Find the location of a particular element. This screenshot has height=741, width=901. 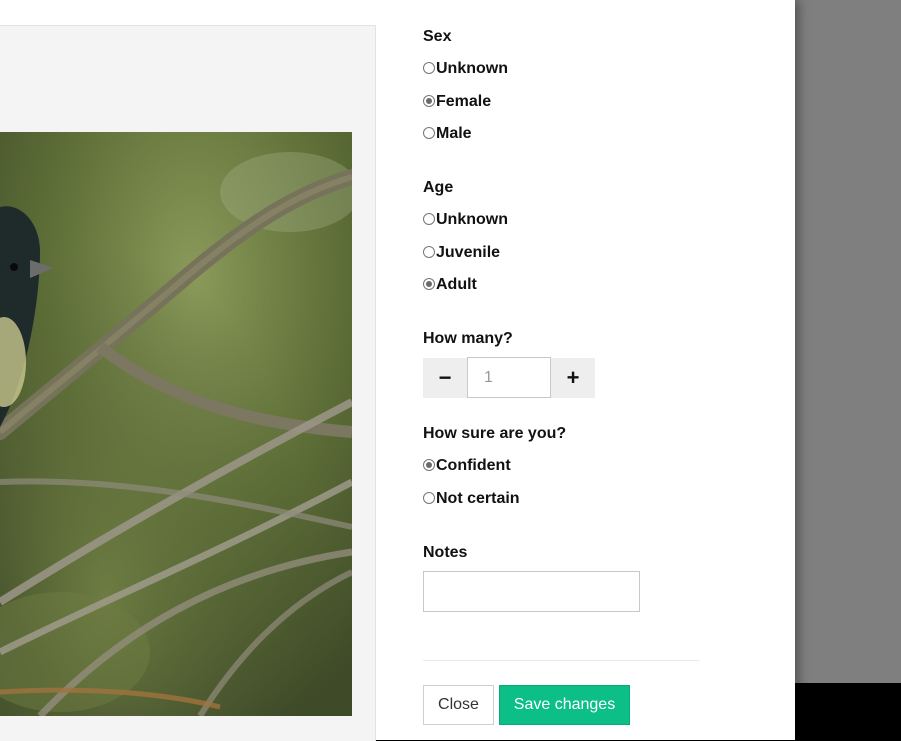

age-heading: Age is located at coordinates (438, 187).